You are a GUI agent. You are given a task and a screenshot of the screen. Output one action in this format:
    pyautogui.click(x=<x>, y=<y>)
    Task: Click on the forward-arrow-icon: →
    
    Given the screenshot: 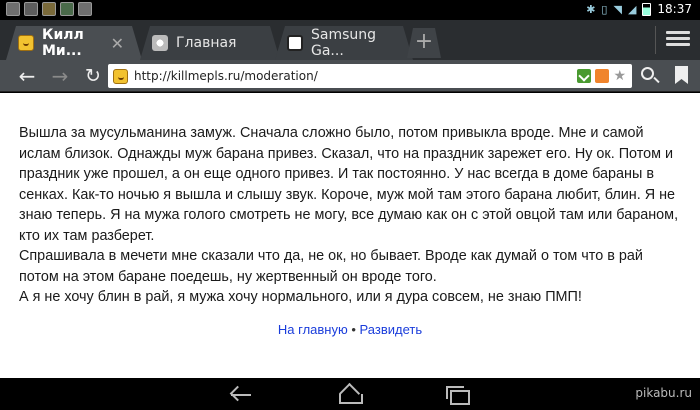 What is the action you would take?
    pyautogui.click(x=60, y=76)
    